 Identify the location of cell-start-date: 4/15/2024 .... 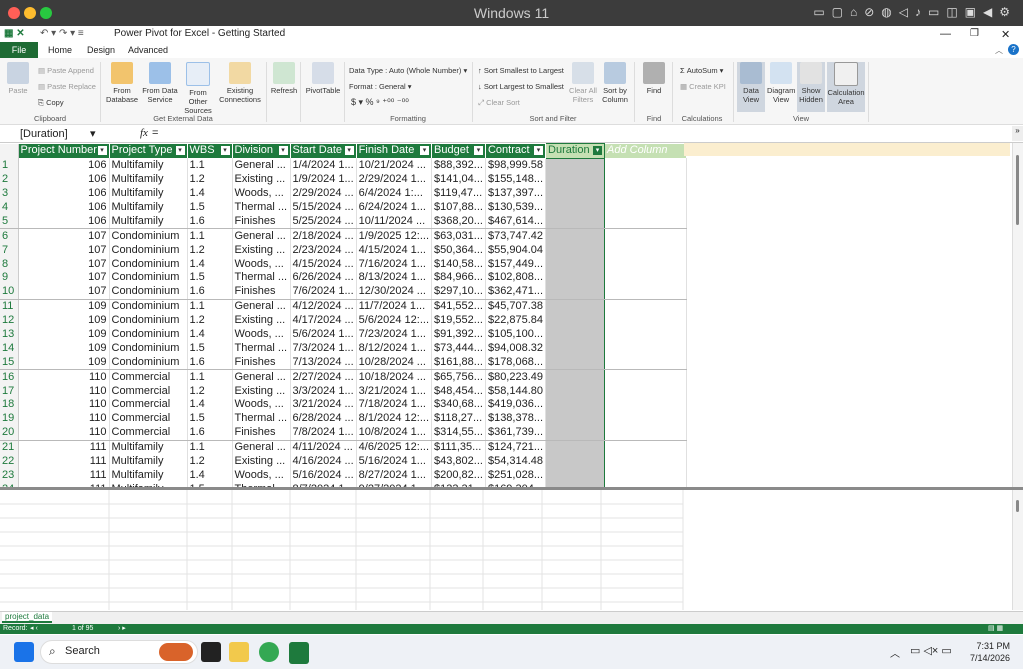
(323, 264).